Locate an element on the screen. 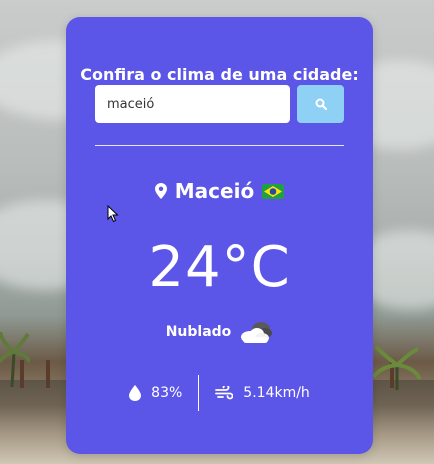 The image size is (434, 464). mouse-cursor-icon is located at coordinates (113, 214).